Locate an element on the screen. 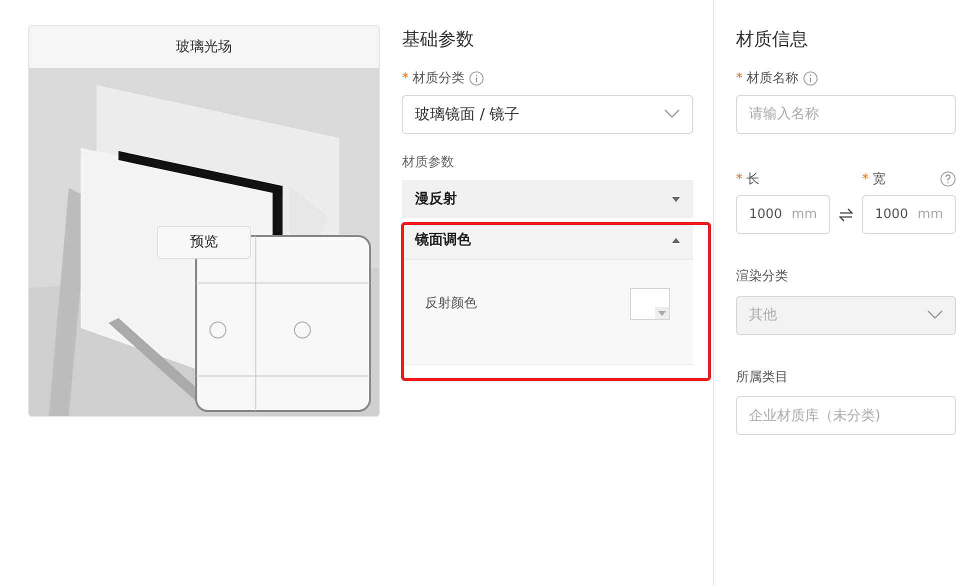 This screenshot has width=980, height=586. field-label: 渲染分类 is located at coordinates (762, 277).